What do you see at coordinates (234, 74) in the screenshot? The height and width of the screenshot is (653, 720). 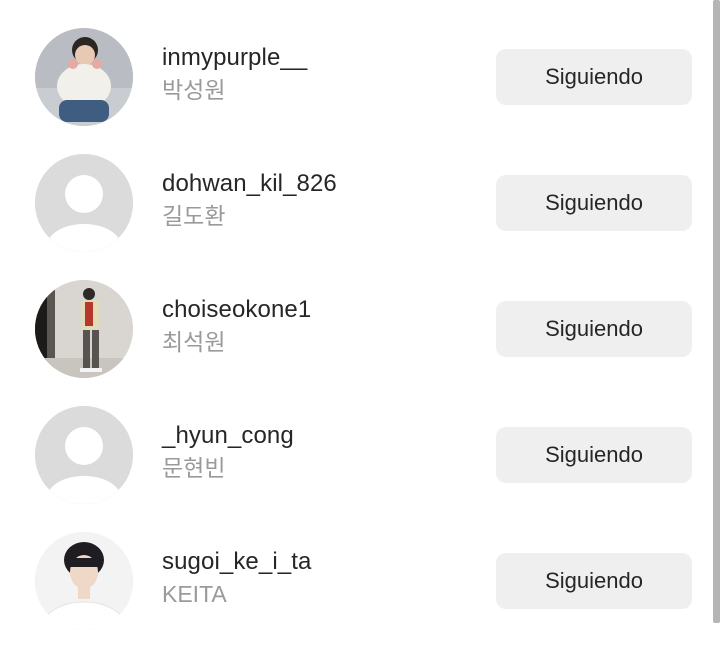 I see `user-text: inmypurple__ 박성원` at bounding box center [234, 74].